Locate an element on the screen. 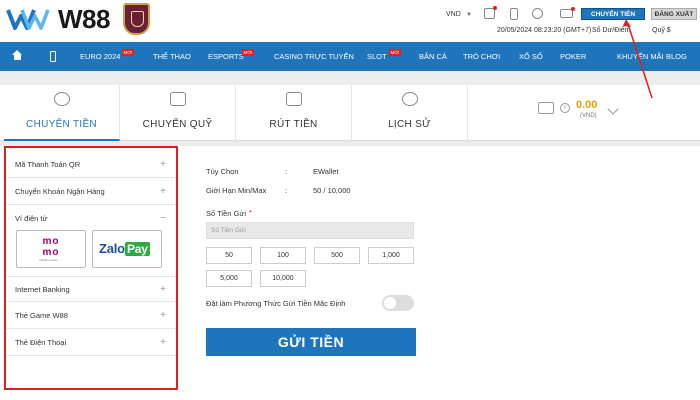  w88-logo-mark is located at coordinates (28, 19).